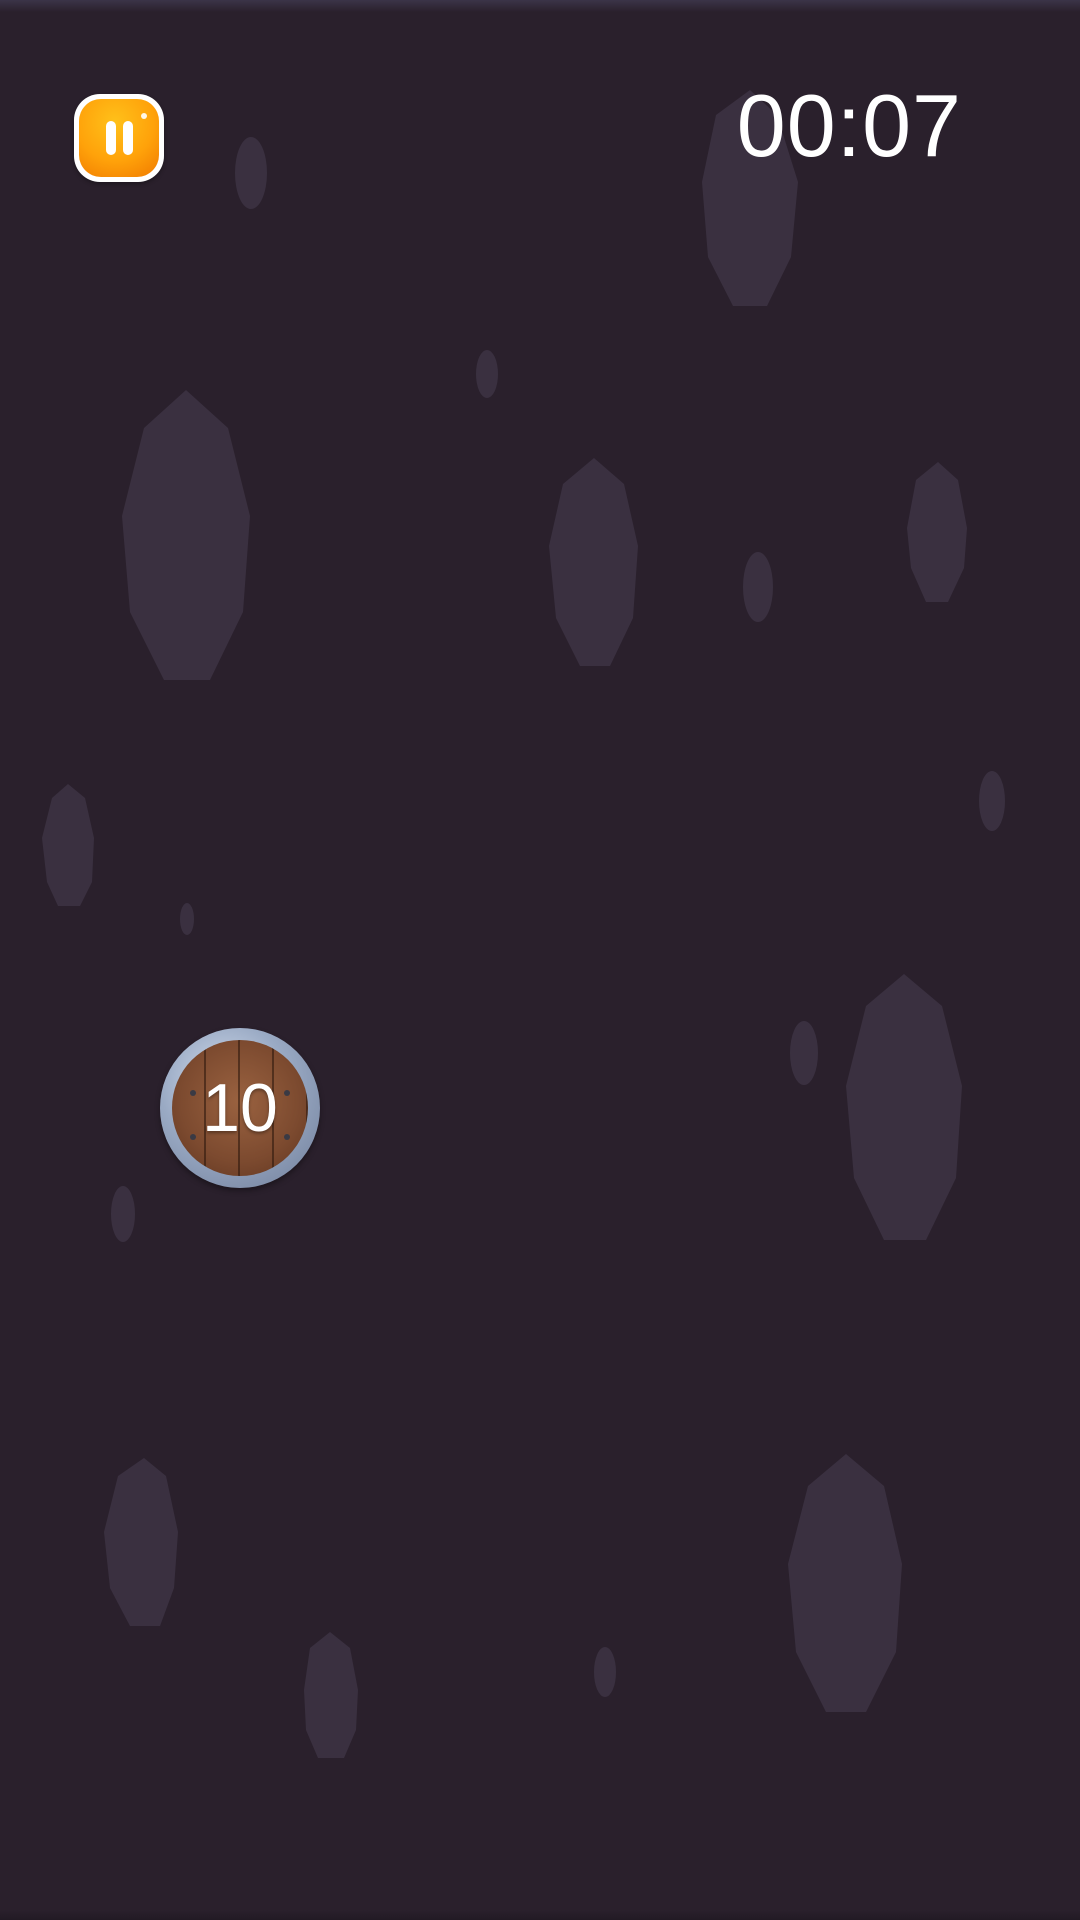 The width and height of the screenshot is (1080, 1920). Describe the element at coordinates (540, 1915) in the screenshot. I see `bottom-edge` at that location.